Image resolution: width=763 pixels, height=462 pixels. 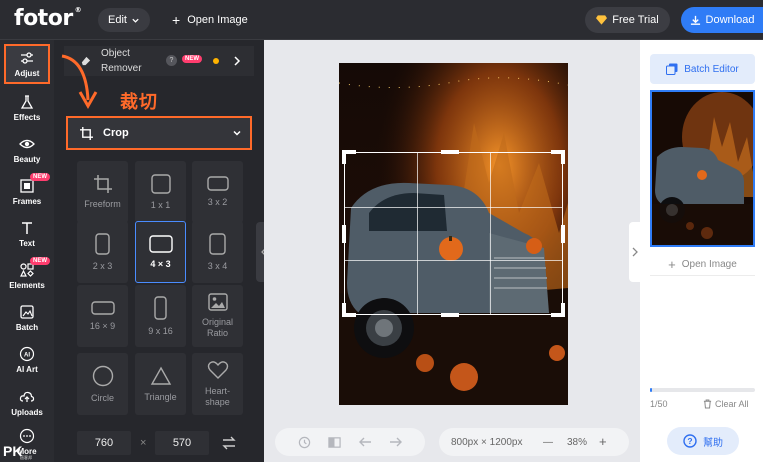 I want to click on free-trial-button: Free Trial, so click(x=627, y=20).